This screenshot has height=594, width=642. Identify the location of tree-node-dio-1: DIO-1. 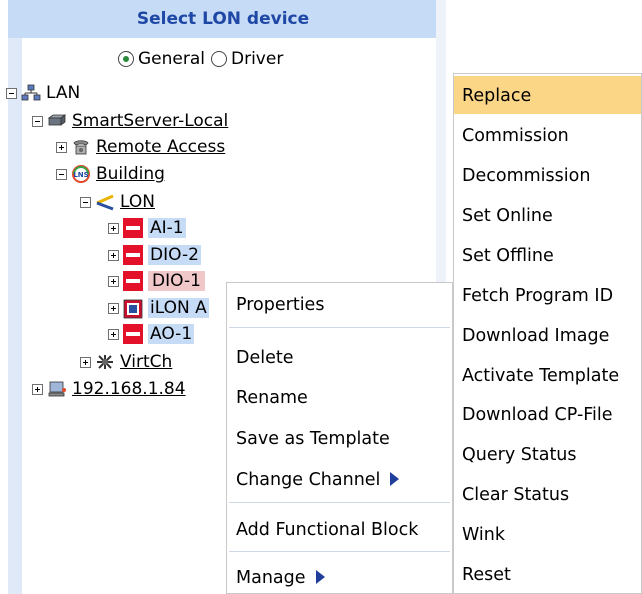
(156, 281).